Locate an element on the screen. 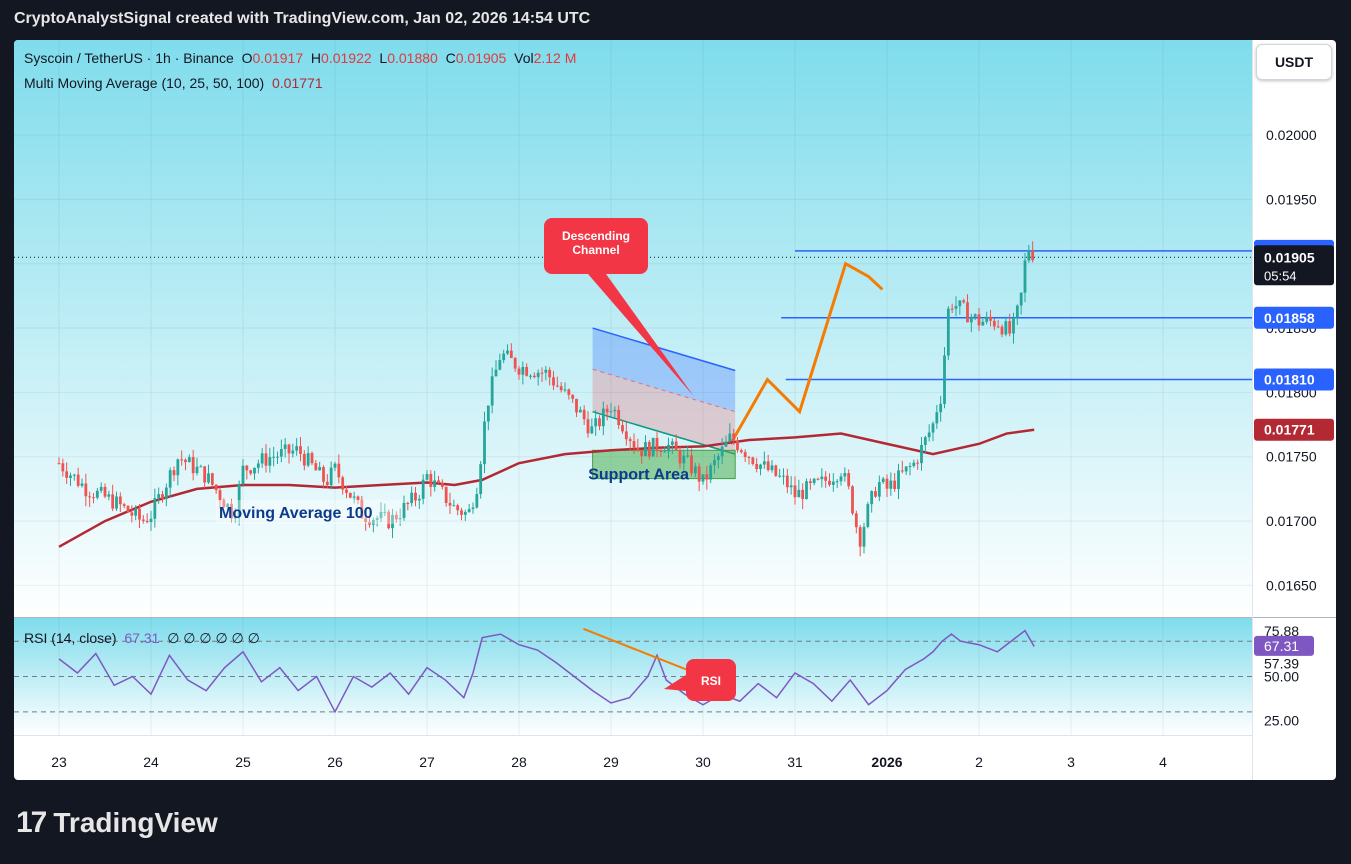  rsi-tick-label: 25.00 is located at coordinates (1281, 721).